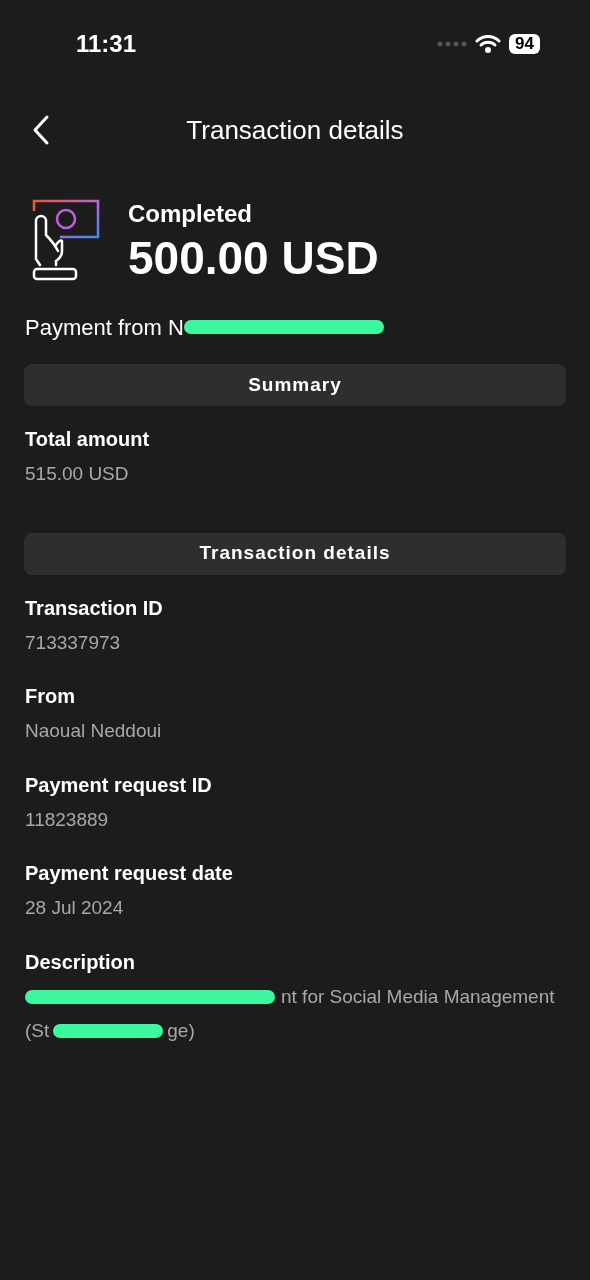 The width and height of the screenshot is (590, 1280). Describe the element at coordinates (67, 819) in the screenshot. I see `field-value: 11823889` at that location.